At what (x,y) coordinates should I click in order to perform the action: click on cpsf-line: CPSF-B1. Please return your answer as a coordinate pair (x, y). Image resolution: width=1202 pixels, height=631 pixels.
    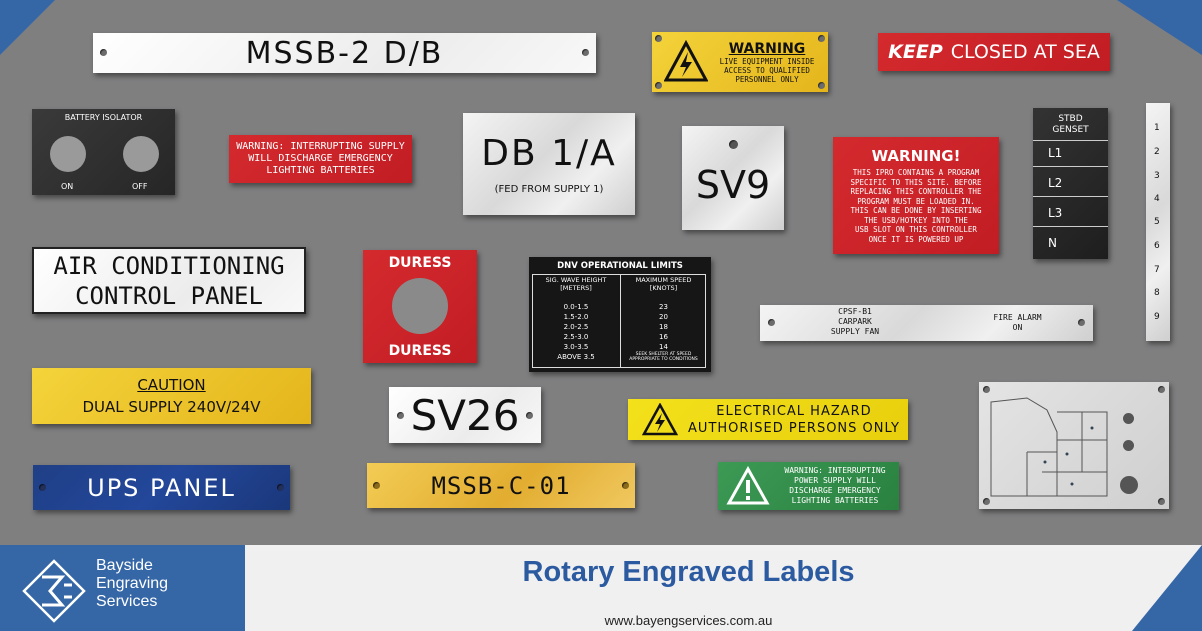
    Looking at the image, I should click on (855, 311).